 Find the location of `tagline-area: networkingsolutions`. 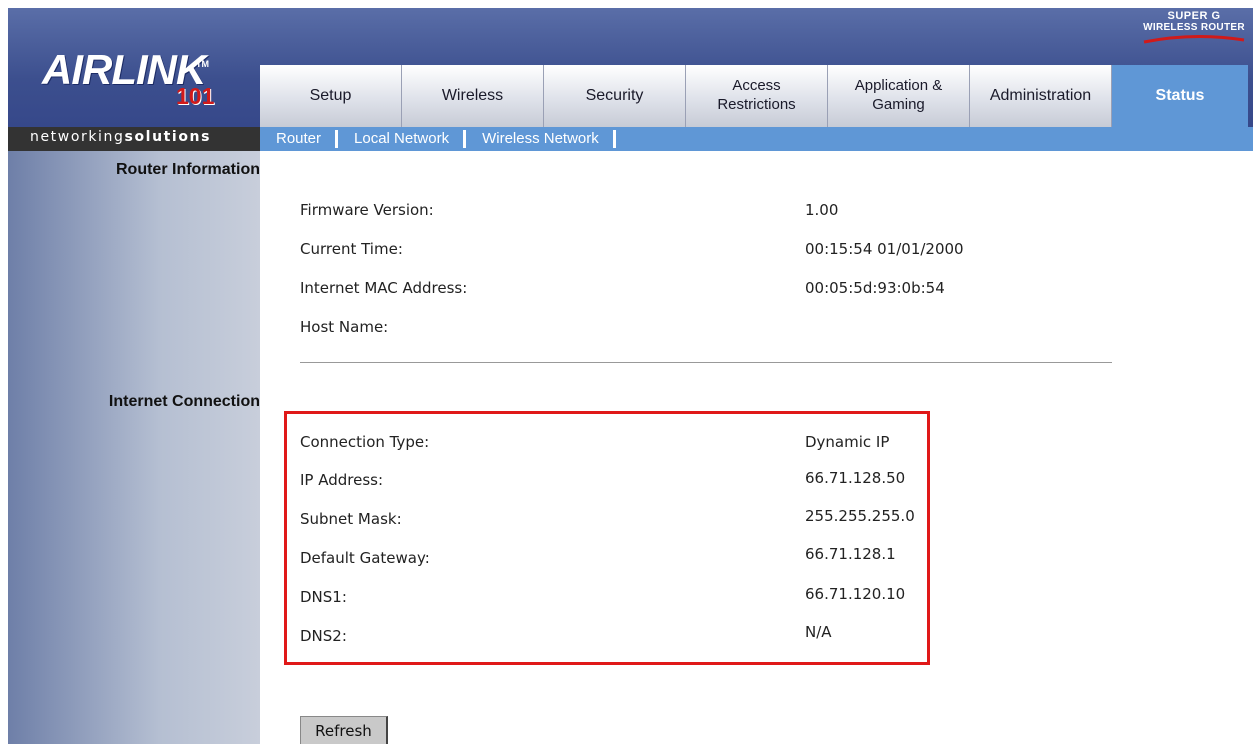

tagline-area: networkingsolutions is located at coordinates (134, 139).